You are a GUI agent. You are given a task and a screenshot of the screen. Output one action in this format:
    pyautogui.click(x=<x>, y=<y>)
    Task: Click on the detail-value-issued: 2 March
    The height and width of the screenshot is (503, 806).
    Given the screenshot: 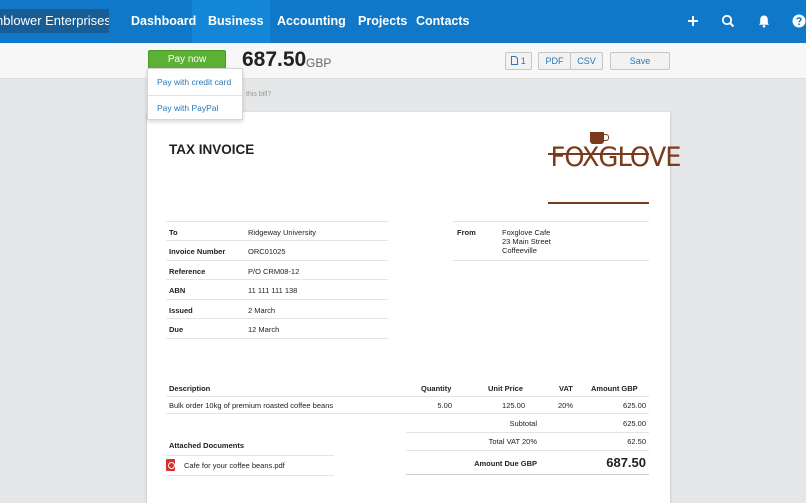 What is the action you would take?
    pyautogui.click(x=262, y=310)
    